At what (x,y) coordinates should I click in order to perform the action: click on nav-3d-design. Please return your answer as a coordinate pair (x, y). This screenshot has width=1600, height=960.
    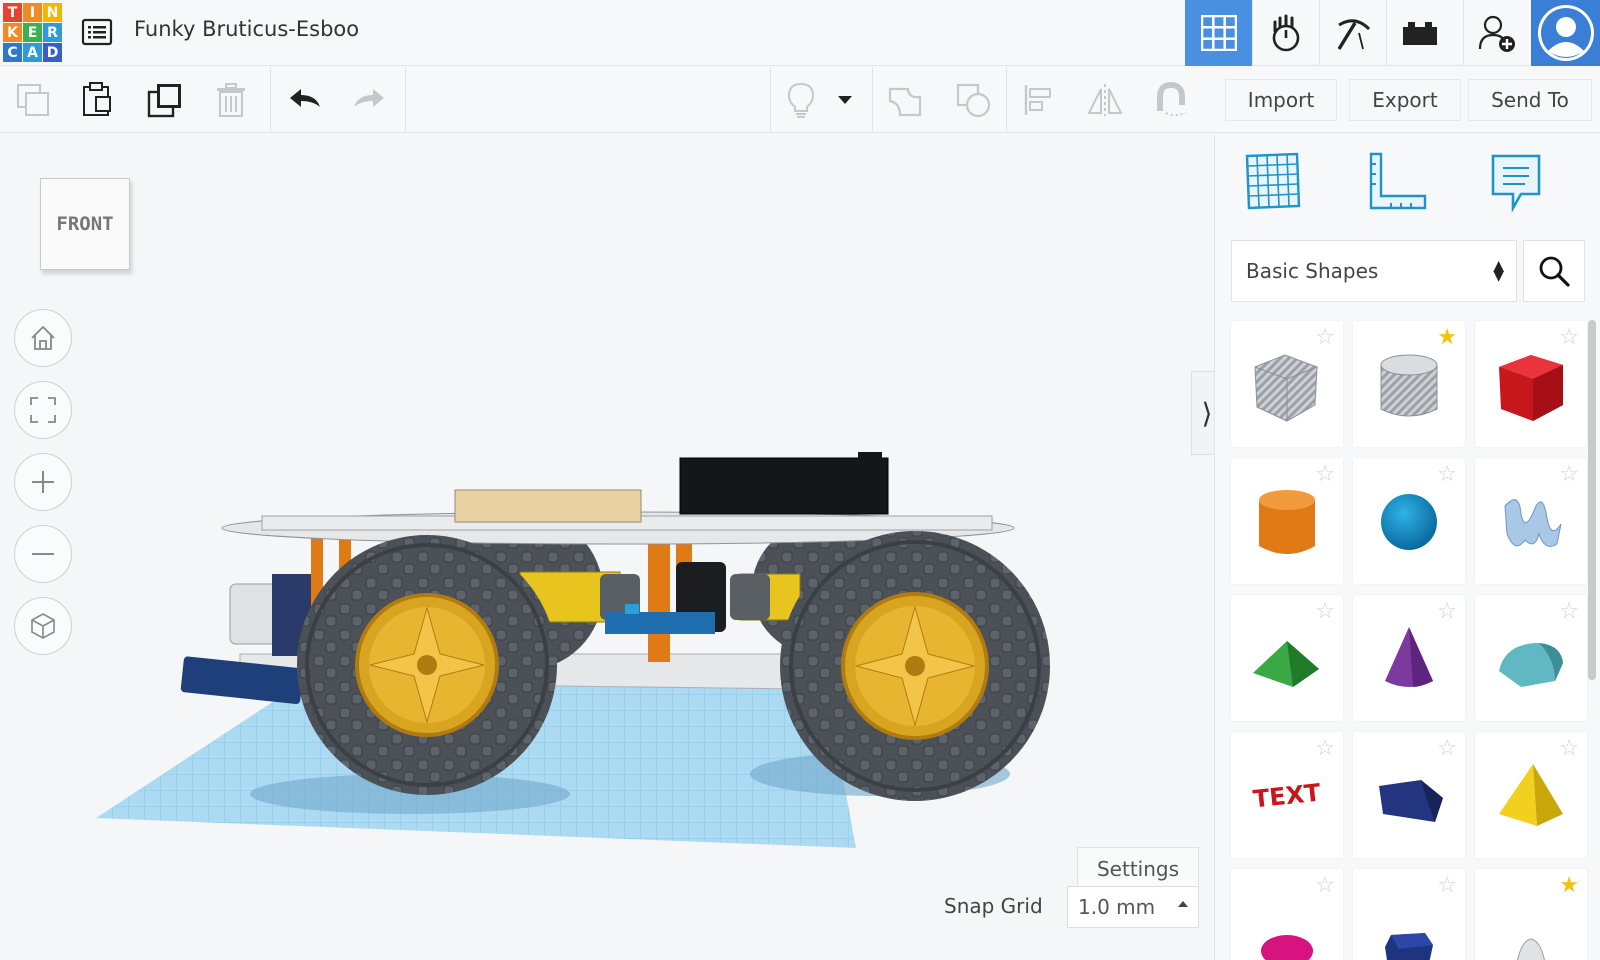
    Looking at the image, I should click on (1218, 33).